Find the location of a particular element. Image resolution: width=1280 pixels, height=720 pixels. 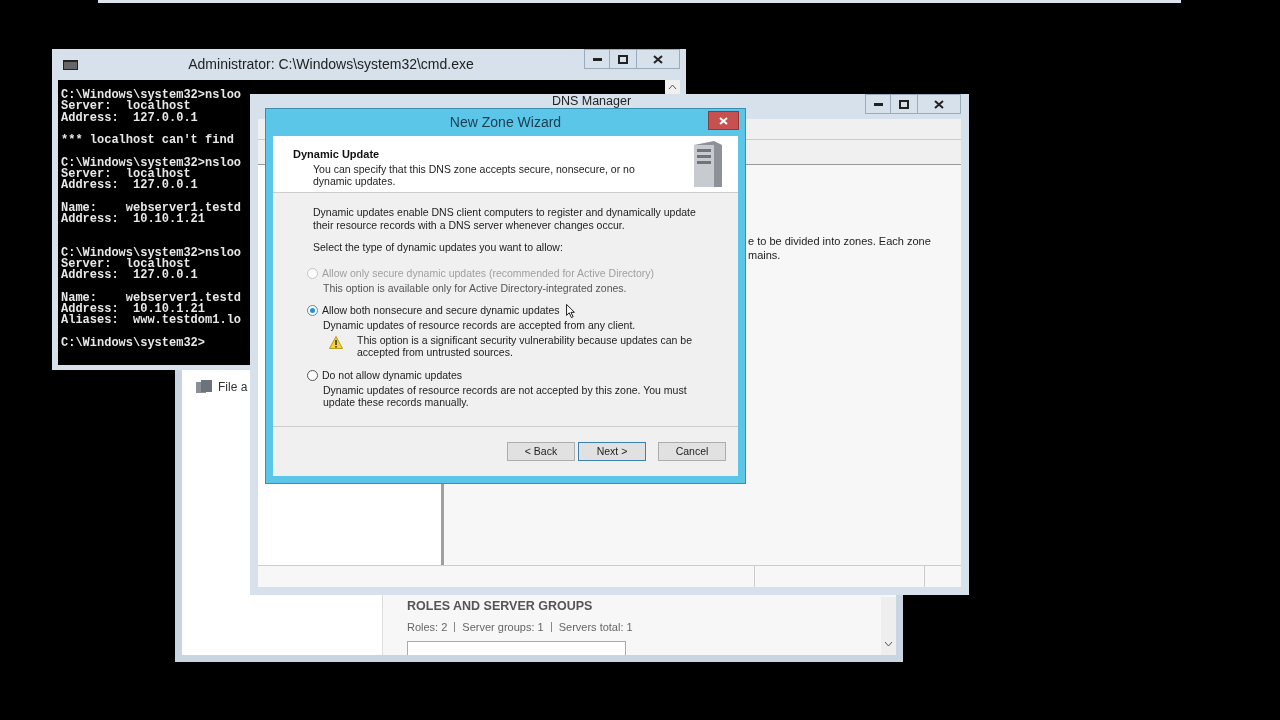

option-description: Dynamic updates of resource records are accepted from any client. is located at coordinates (479, 325).